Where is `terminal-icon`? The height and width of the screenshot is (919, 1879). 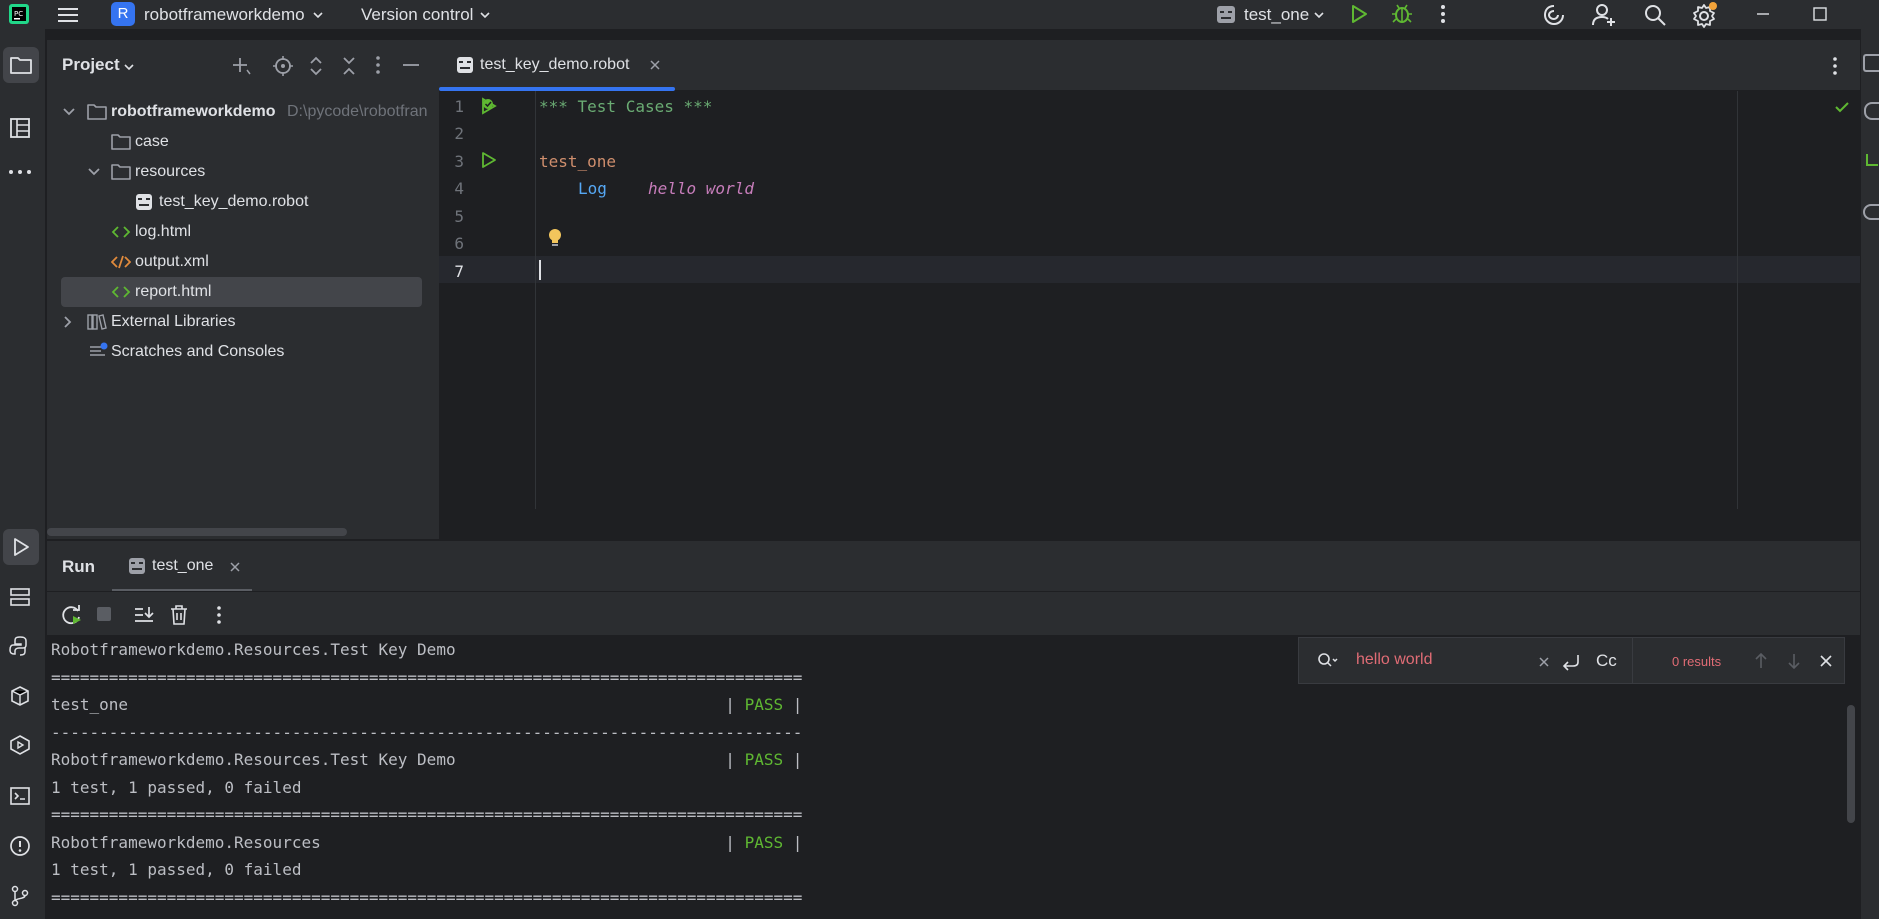 terminal-icon is located at coordinates (20, 796).